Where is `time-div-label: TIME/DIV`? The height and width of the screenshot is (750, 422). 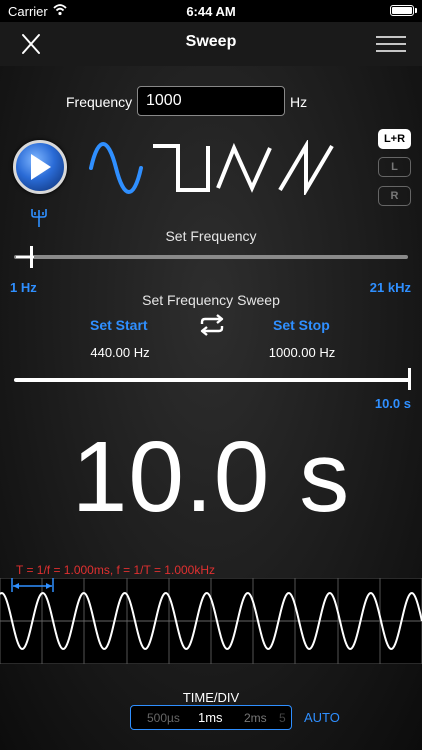
time-div-label: TIME/DIV is located at coordinates (211, 697).